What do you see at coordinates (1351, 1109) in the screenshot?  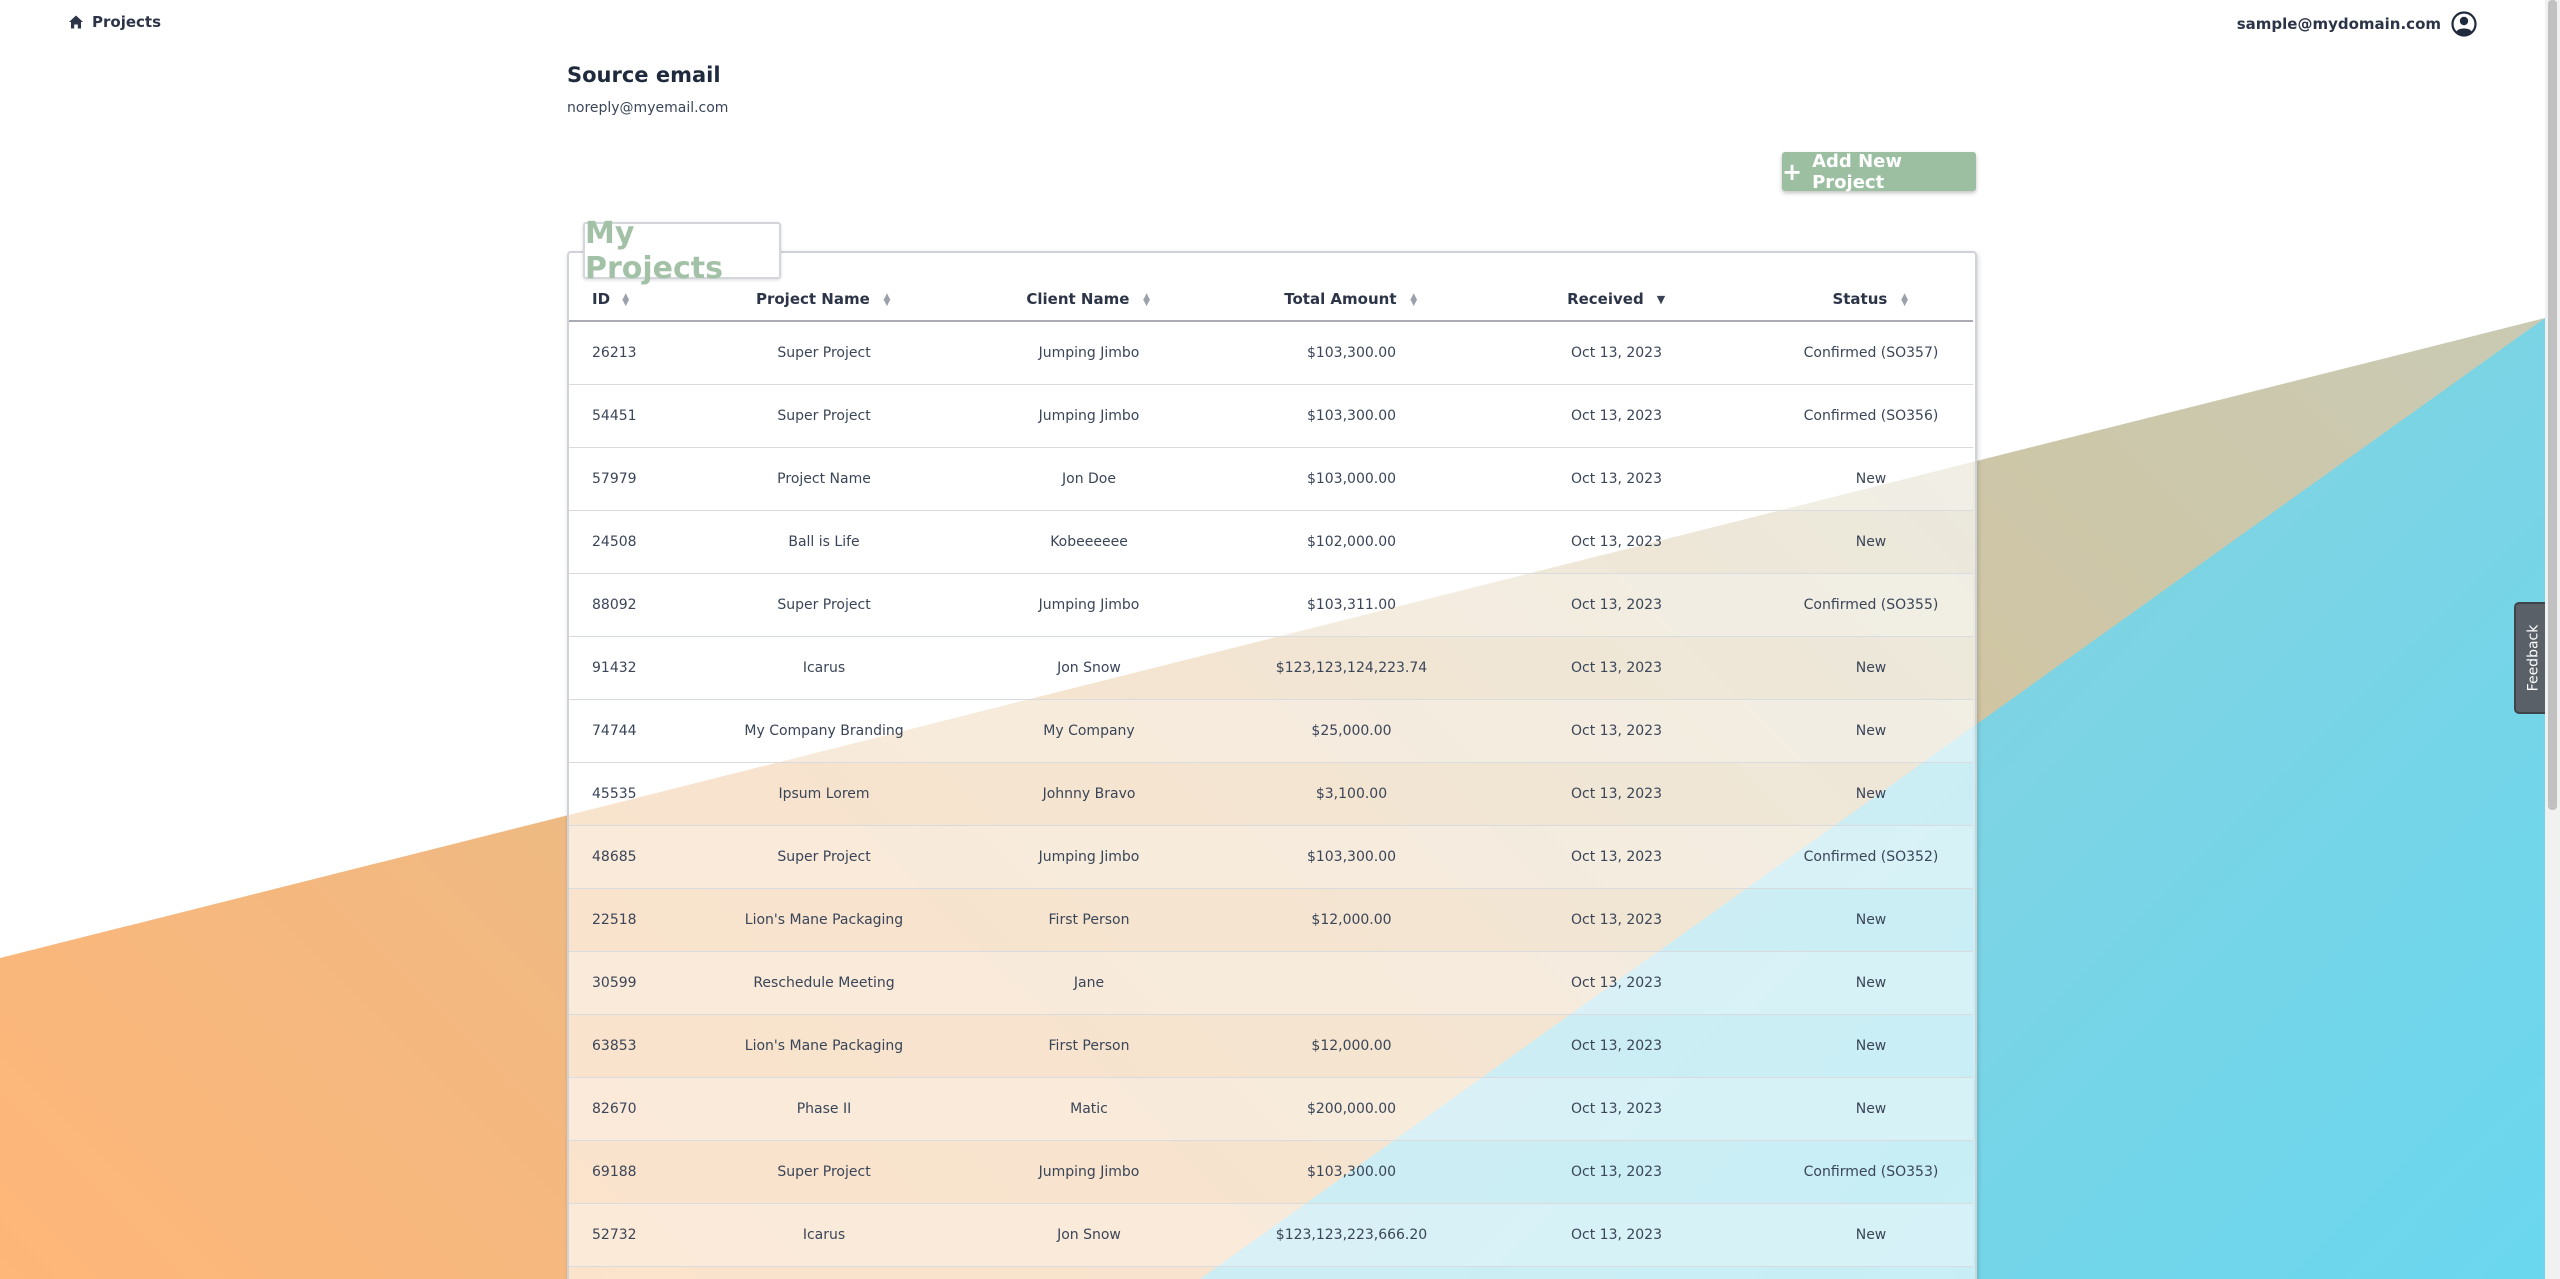 I see `cell-total-amount: $200,000.00` at bounding box center [1351, 1109].